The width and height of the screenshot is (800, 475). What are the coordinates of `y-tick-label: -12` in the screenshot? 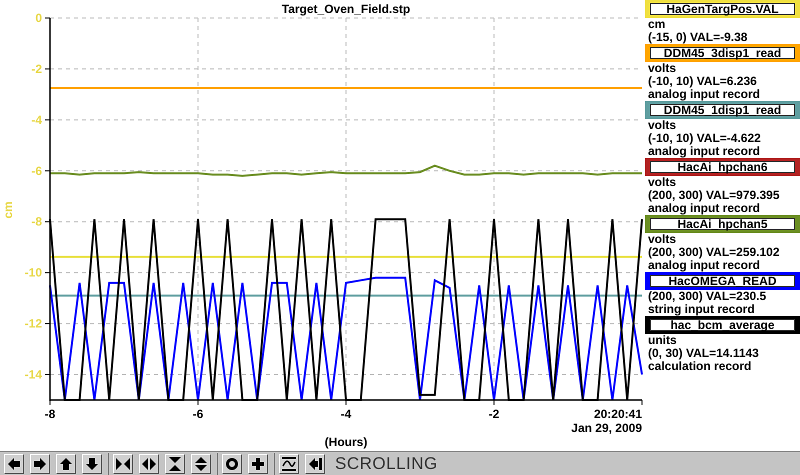 It's located at (33, 323).